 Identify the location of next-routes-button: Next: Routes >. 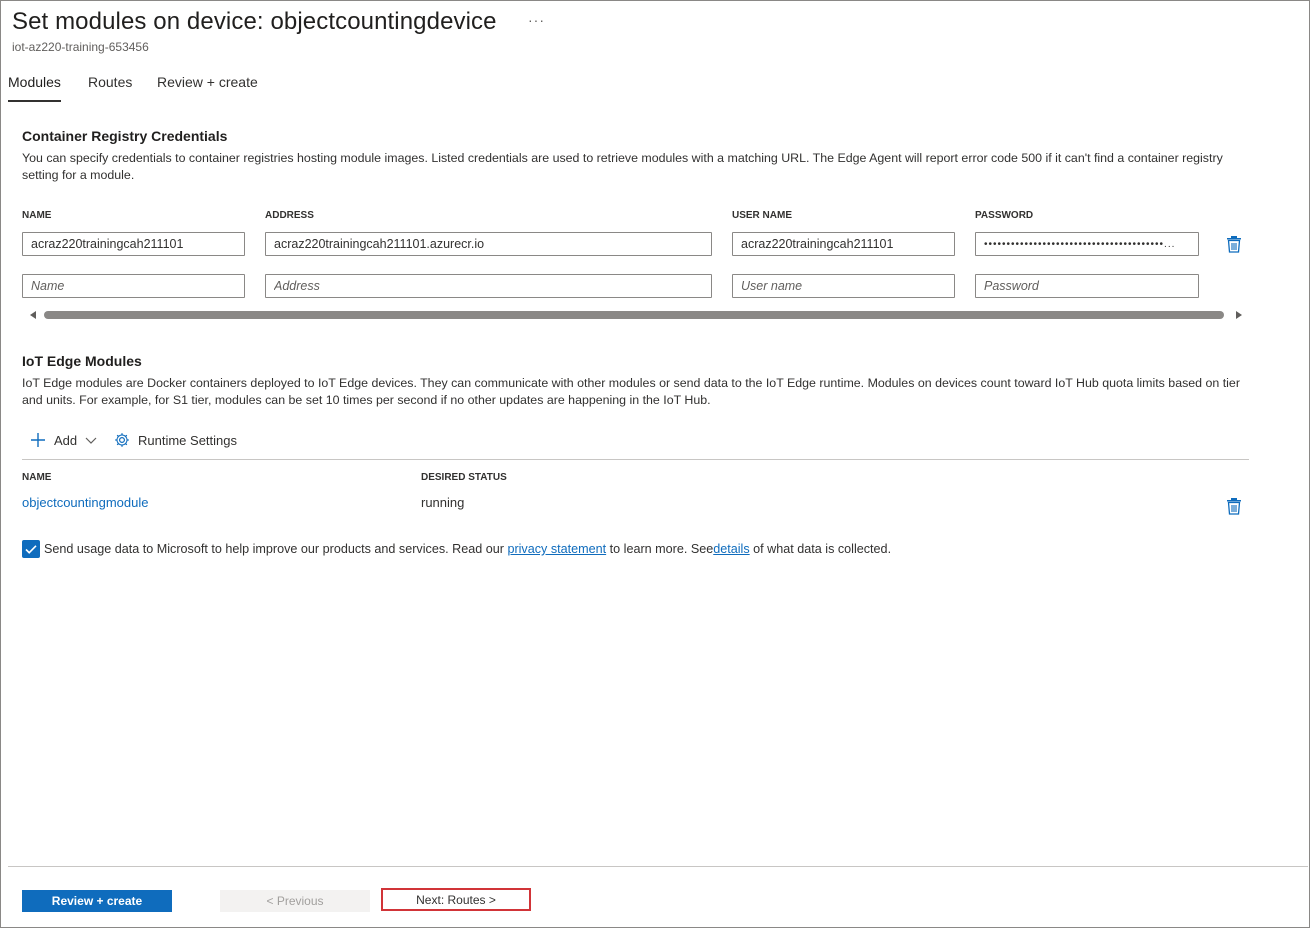
(456, 899).